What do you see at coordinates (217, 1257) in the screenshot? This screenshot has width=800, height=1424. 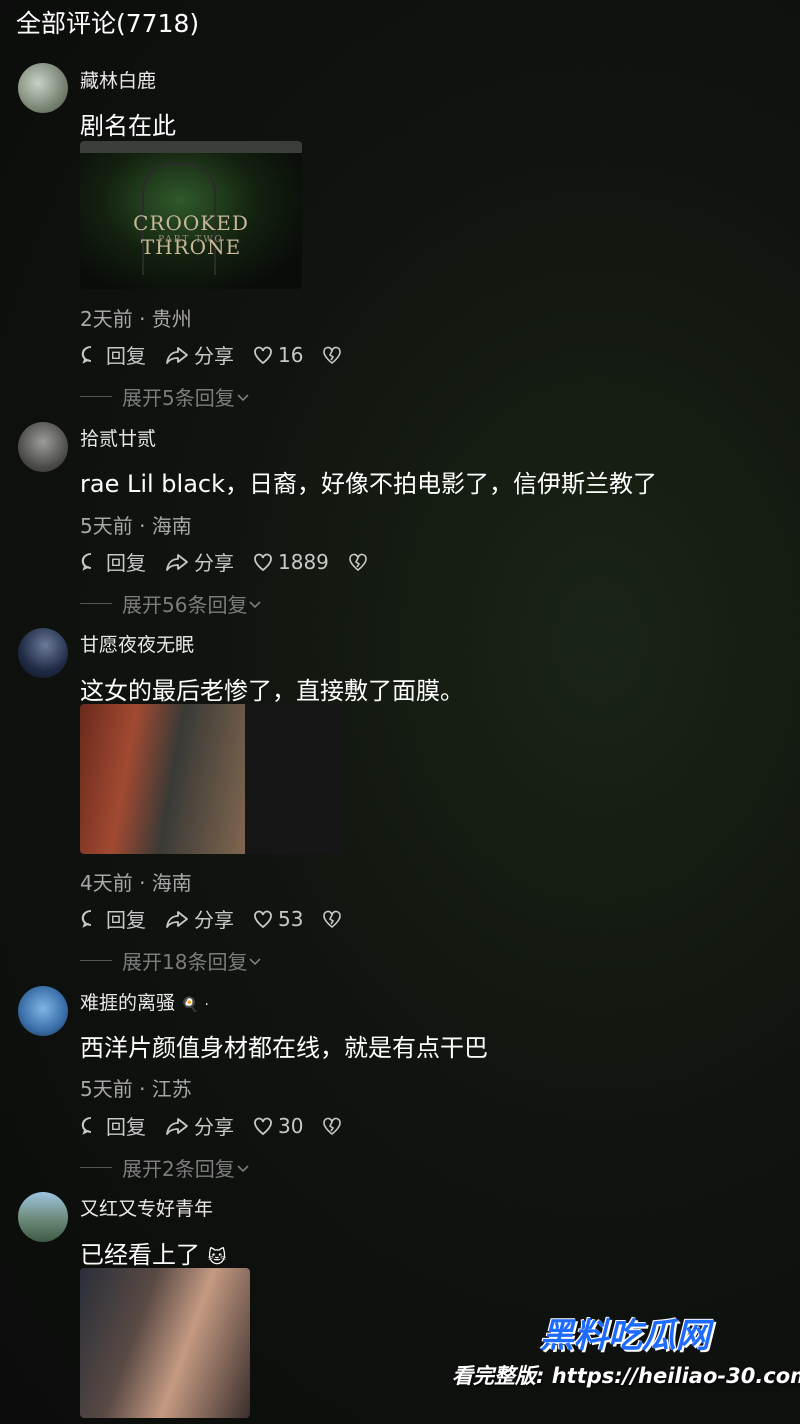 I see `cat-emoji-icon: 🐱` at bounding box center [217, 1257].